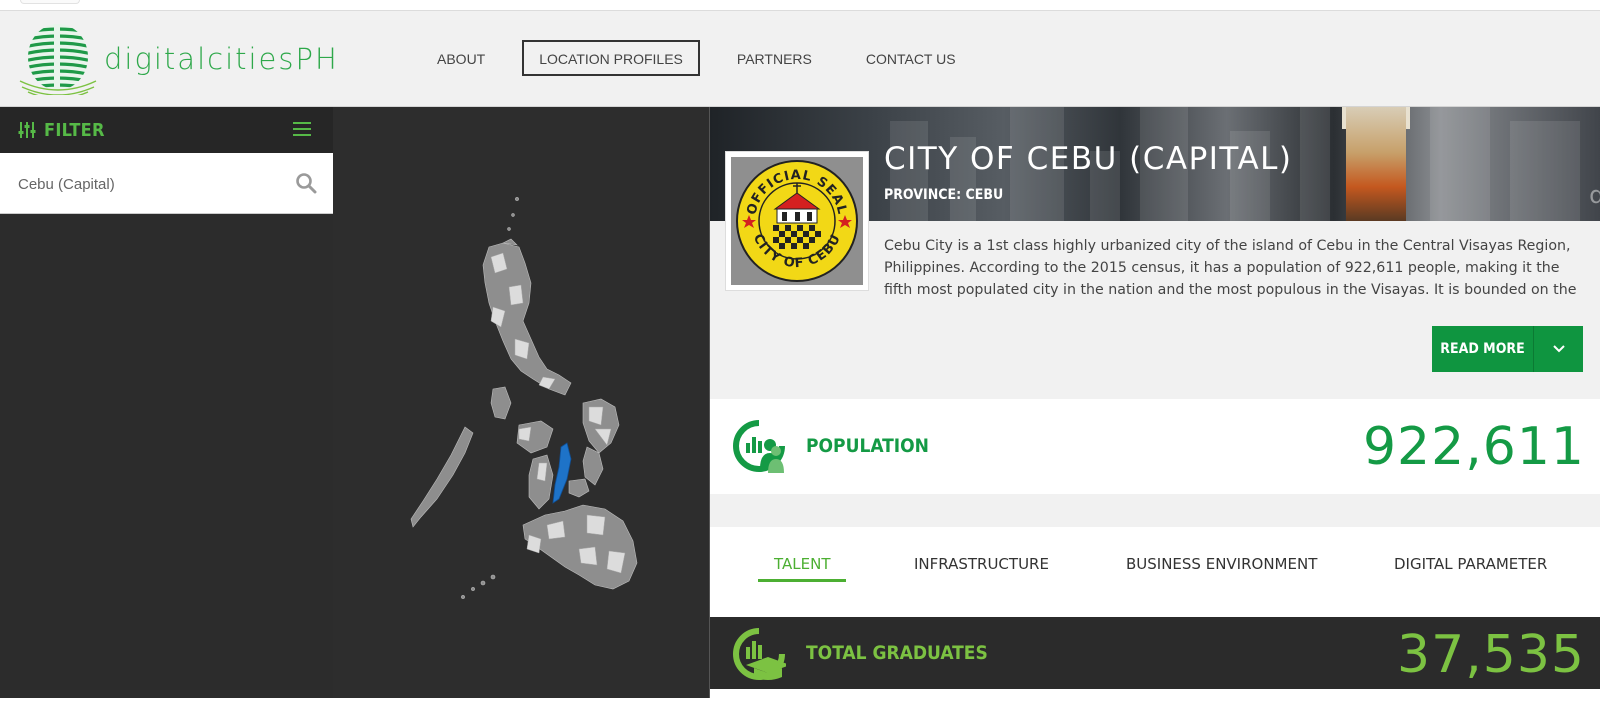 This screenshot has height=701, width=1600. I want to click on city-seal-frame: OFFICIAL SEAL CITY OF CEBU, so click(797, 221).